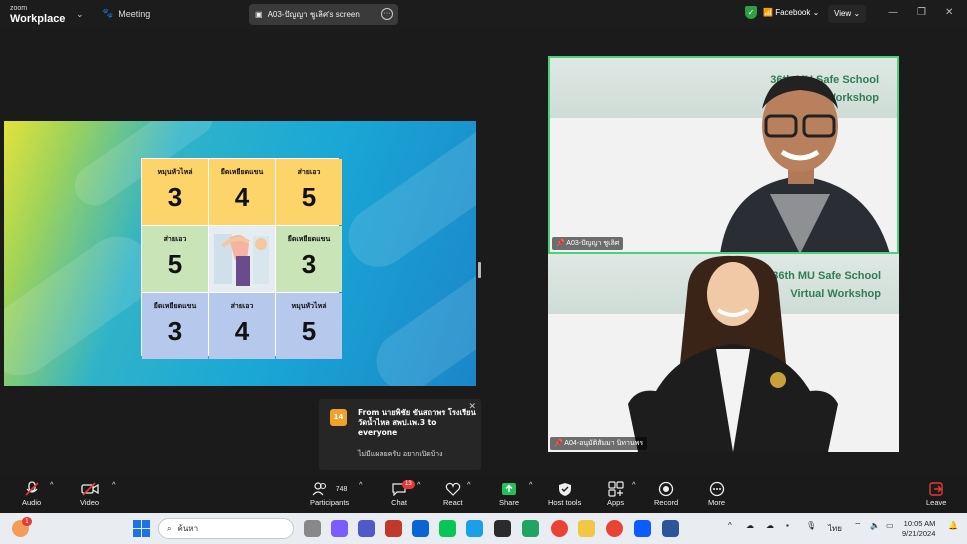 The height and width of the screenshot is (544, 967). Describe the element at coordinates (750, 525) in the screenshot. I see `cloud-icon: ☁` at that location.